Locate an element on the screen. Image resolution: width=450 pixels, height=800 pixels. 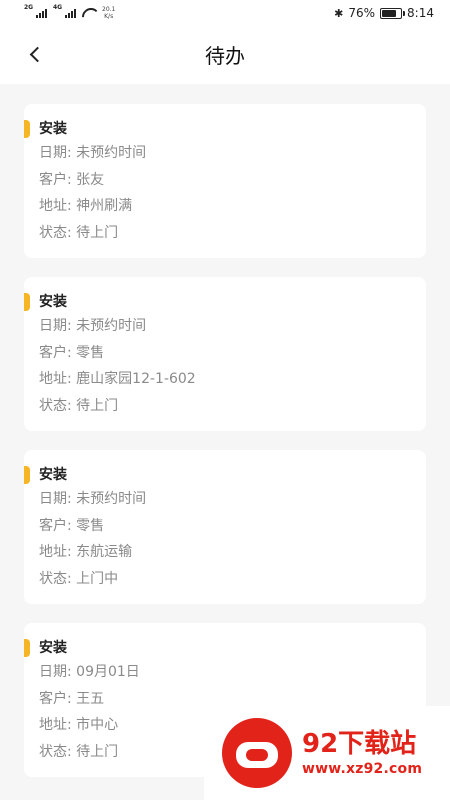
watermark-name: 92下载站 is located at coordinates (359, 744).